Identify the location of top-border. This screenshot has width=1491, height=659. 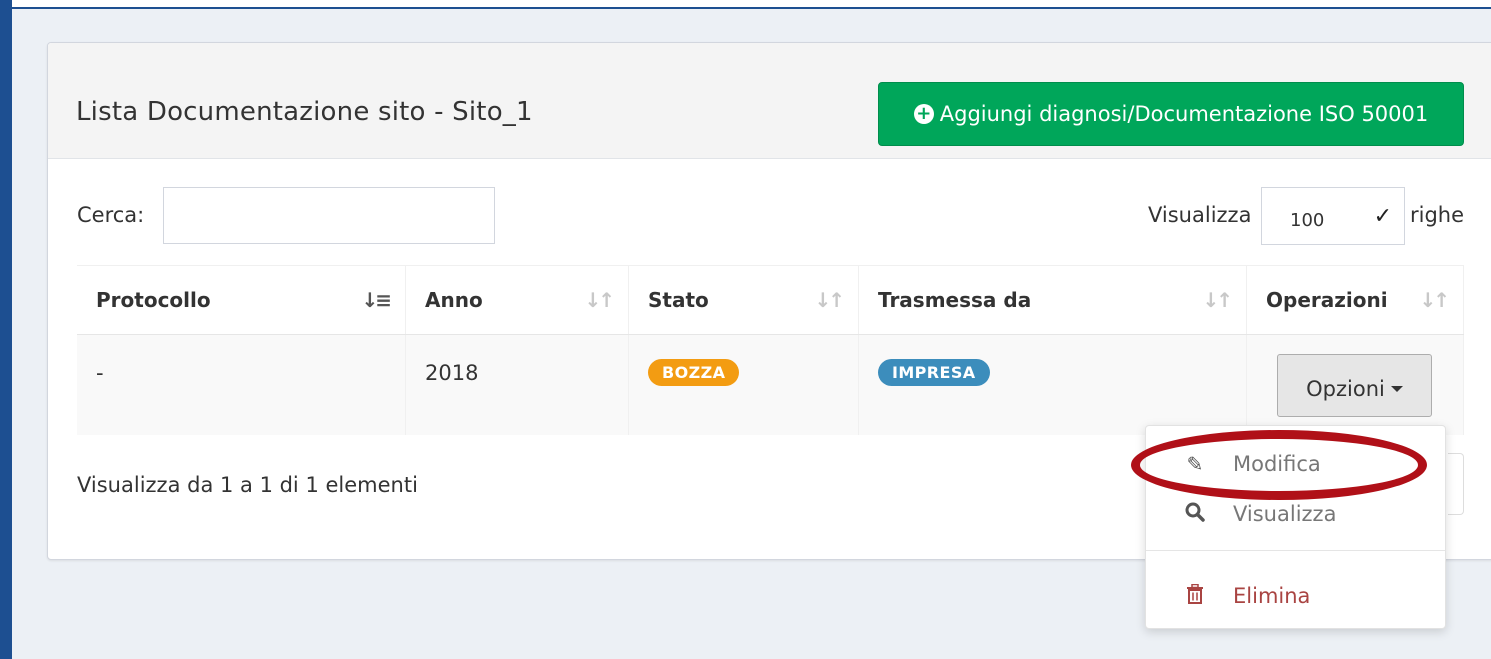
(745, 4).